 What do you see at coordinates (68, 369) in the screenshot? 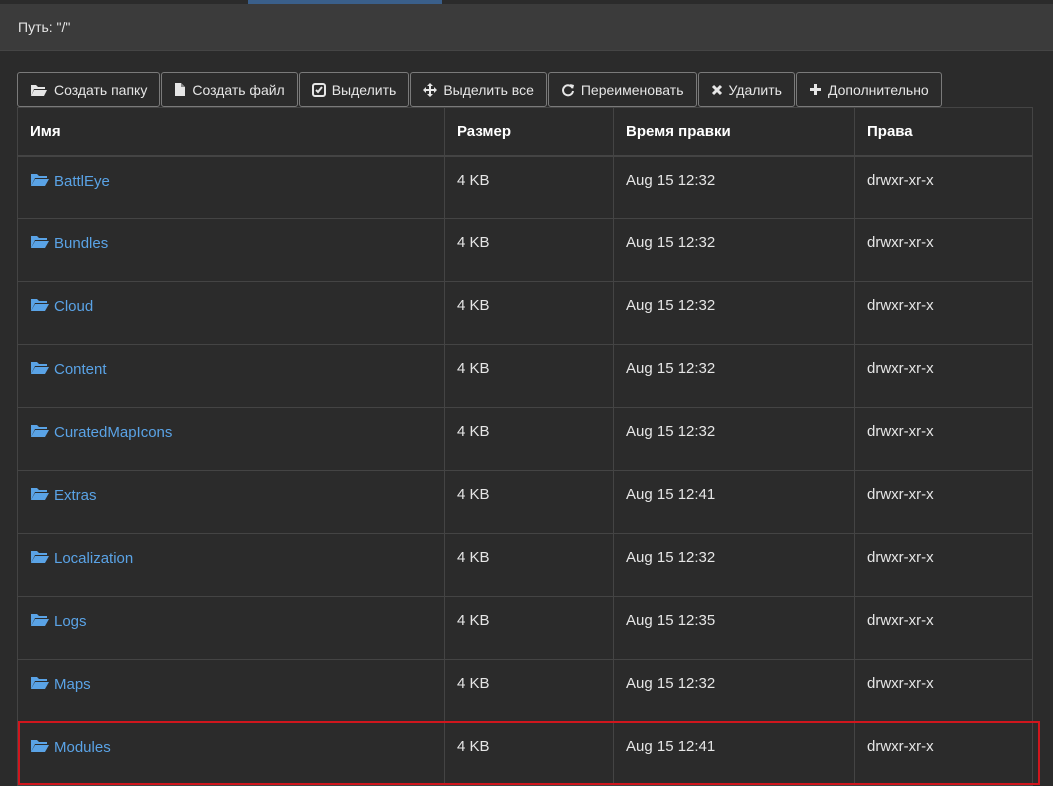
I see `folder-link: Content` at bounding box center [68, 369].